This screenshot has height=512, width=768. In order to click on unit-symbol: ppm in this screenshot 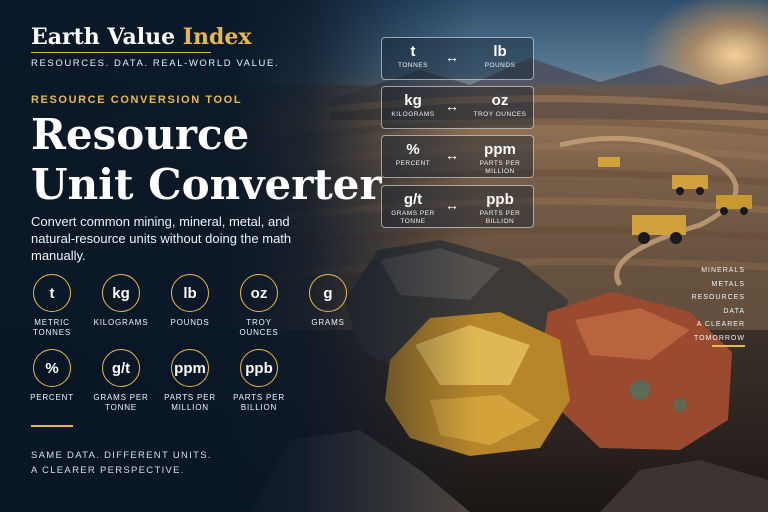, I will do `click(190, 368)`.